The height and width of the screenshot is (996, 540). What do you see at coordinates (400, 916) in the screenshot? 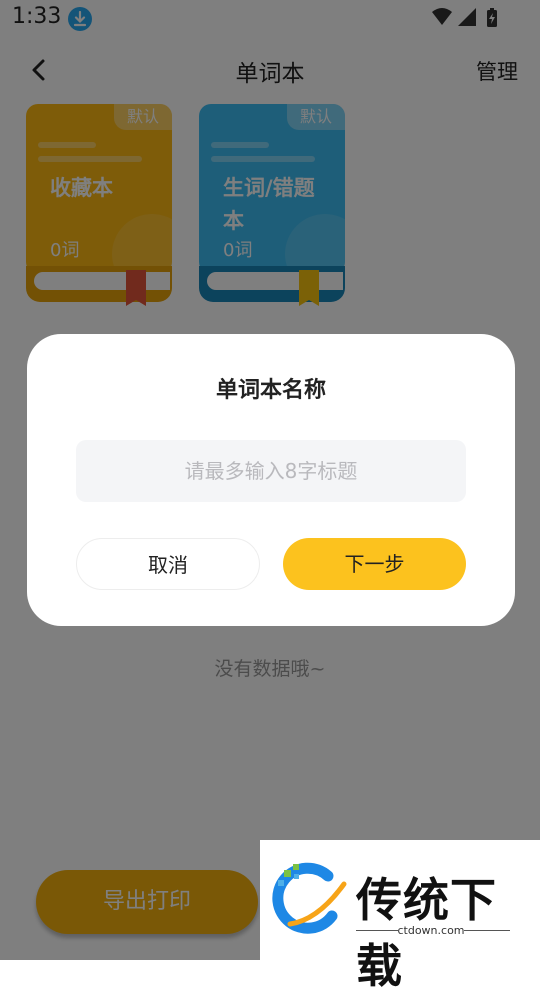
I see `watermark: 传统下载 ctdown.com` at bounding box center [400, 916].